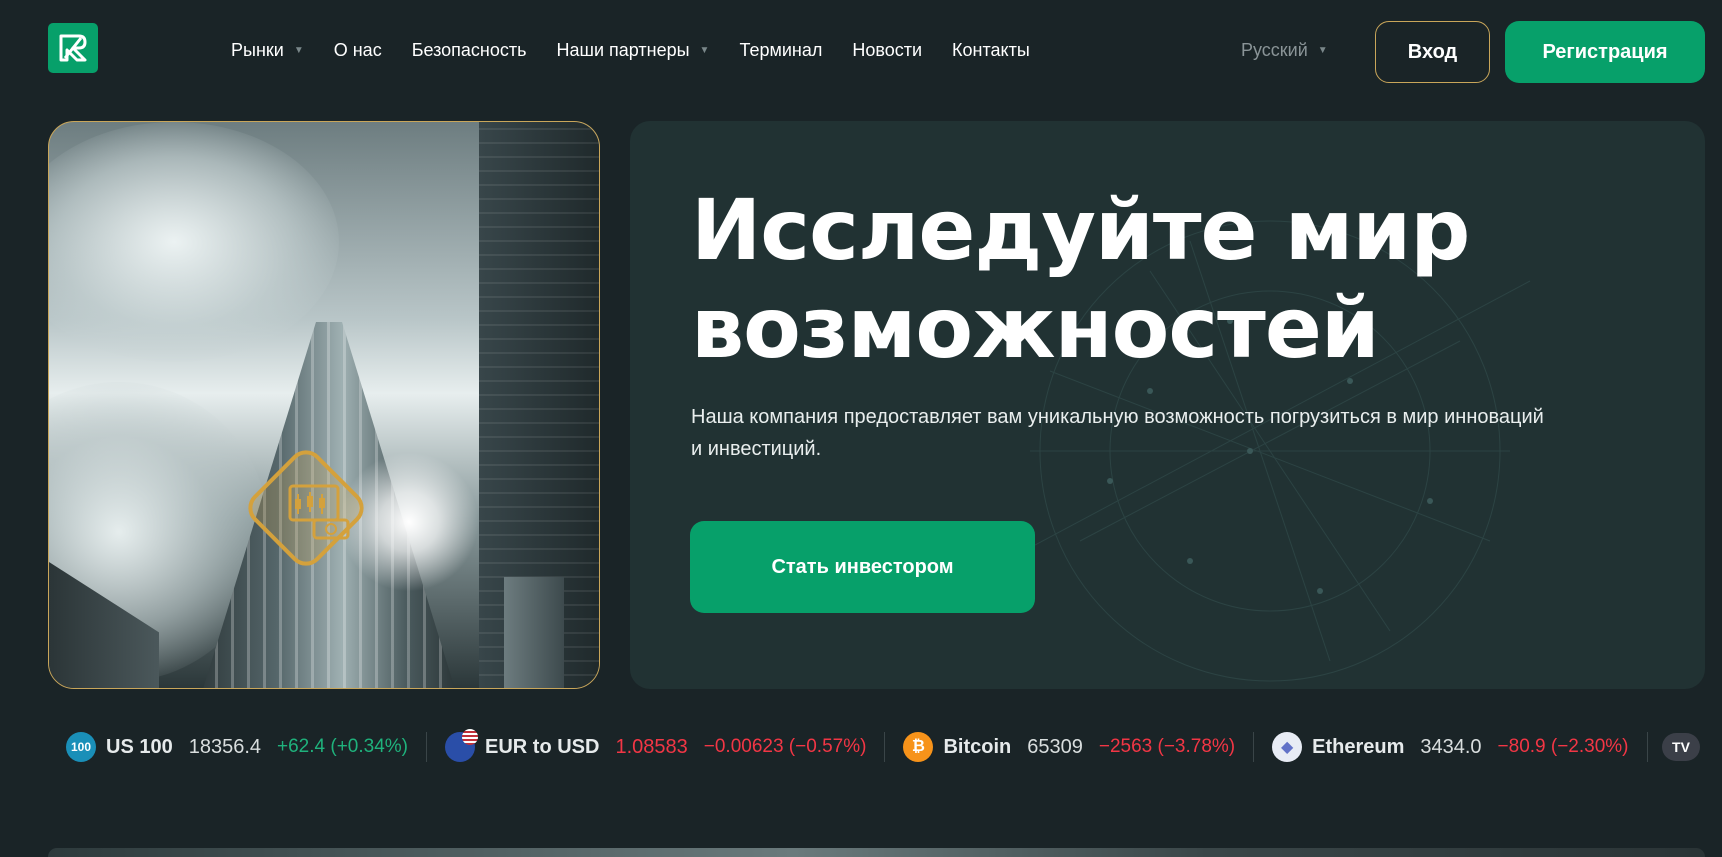 The image size is (1722, 857). What do you see at coordinates (1563, 746) in the screenshot?
I see `ticker-change: −80.9 (−2.30%)` at bounding box center [1563, 746].